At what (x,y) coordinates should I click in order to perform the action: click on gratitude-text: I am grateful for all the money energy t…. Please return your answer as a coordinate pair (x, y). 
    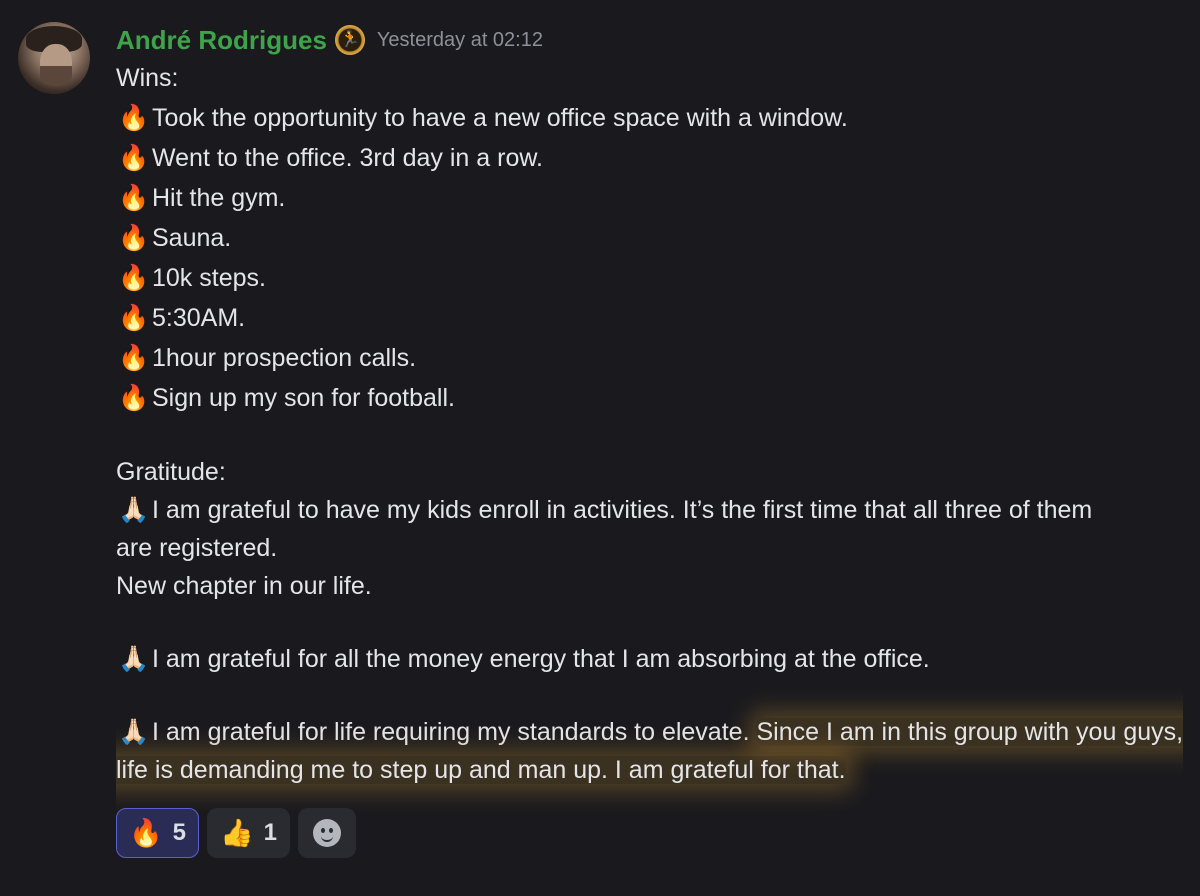
    Looking at the image, I should click on (541, 659).